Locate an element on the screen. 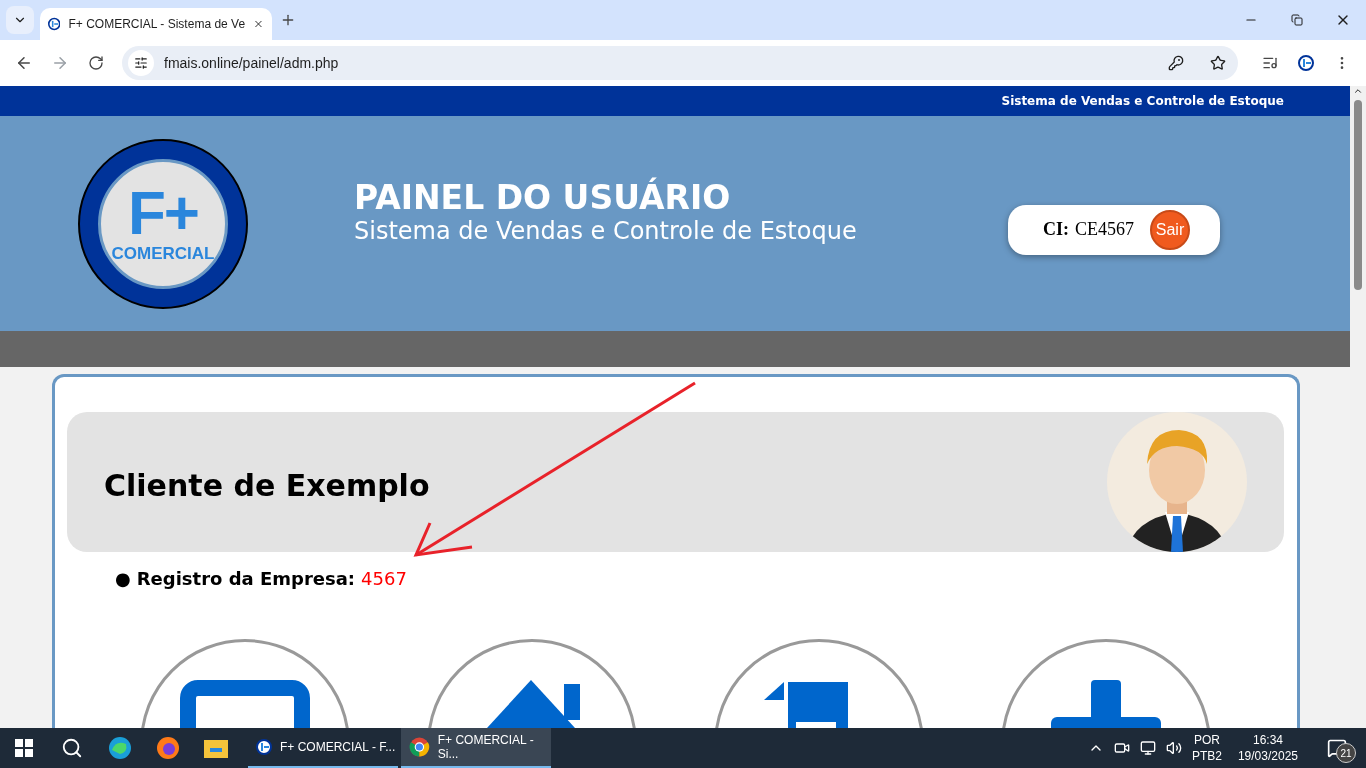  client-name: Cliente de Exemplo is located at coordinates (267, 485).